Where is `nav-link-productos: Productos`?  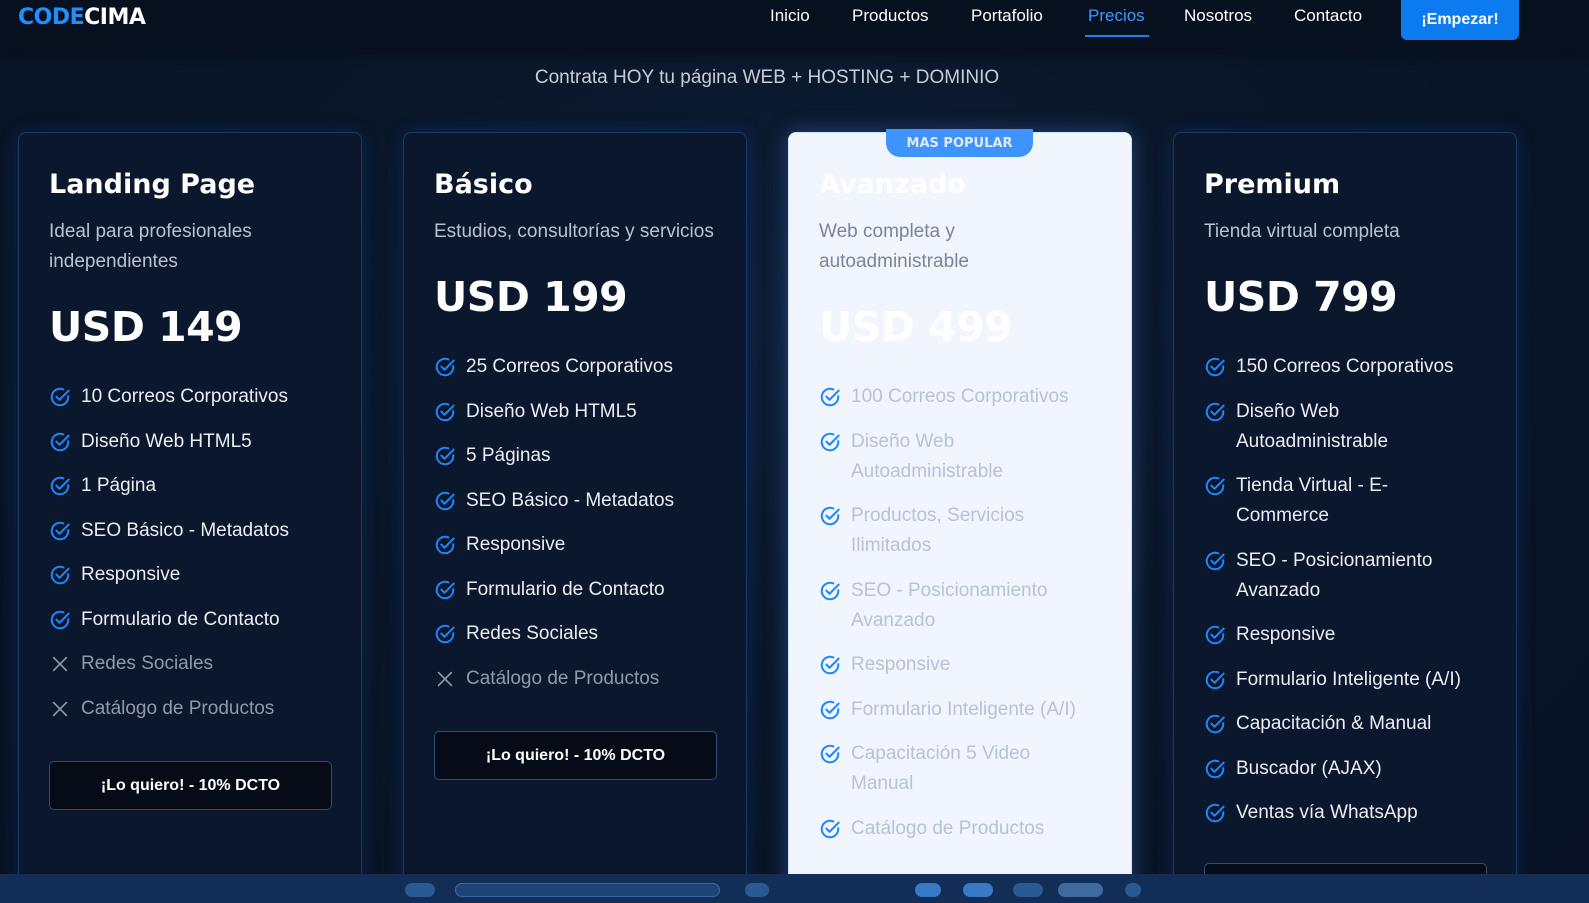
nav-link-productos: Productos is located at coordinates (890, 16).